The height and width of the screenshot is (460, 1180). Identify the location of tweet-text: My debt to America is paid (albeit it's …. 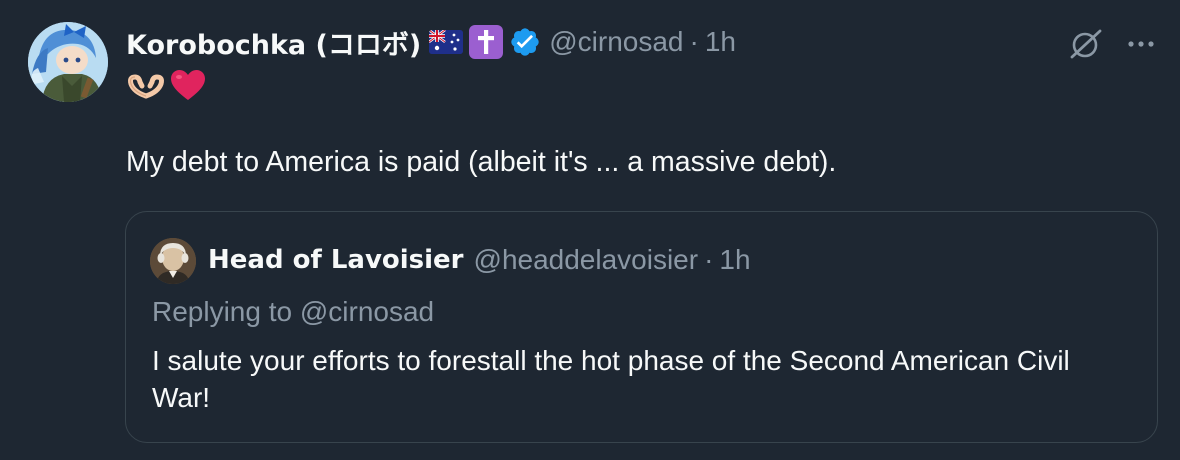
(481, 162).